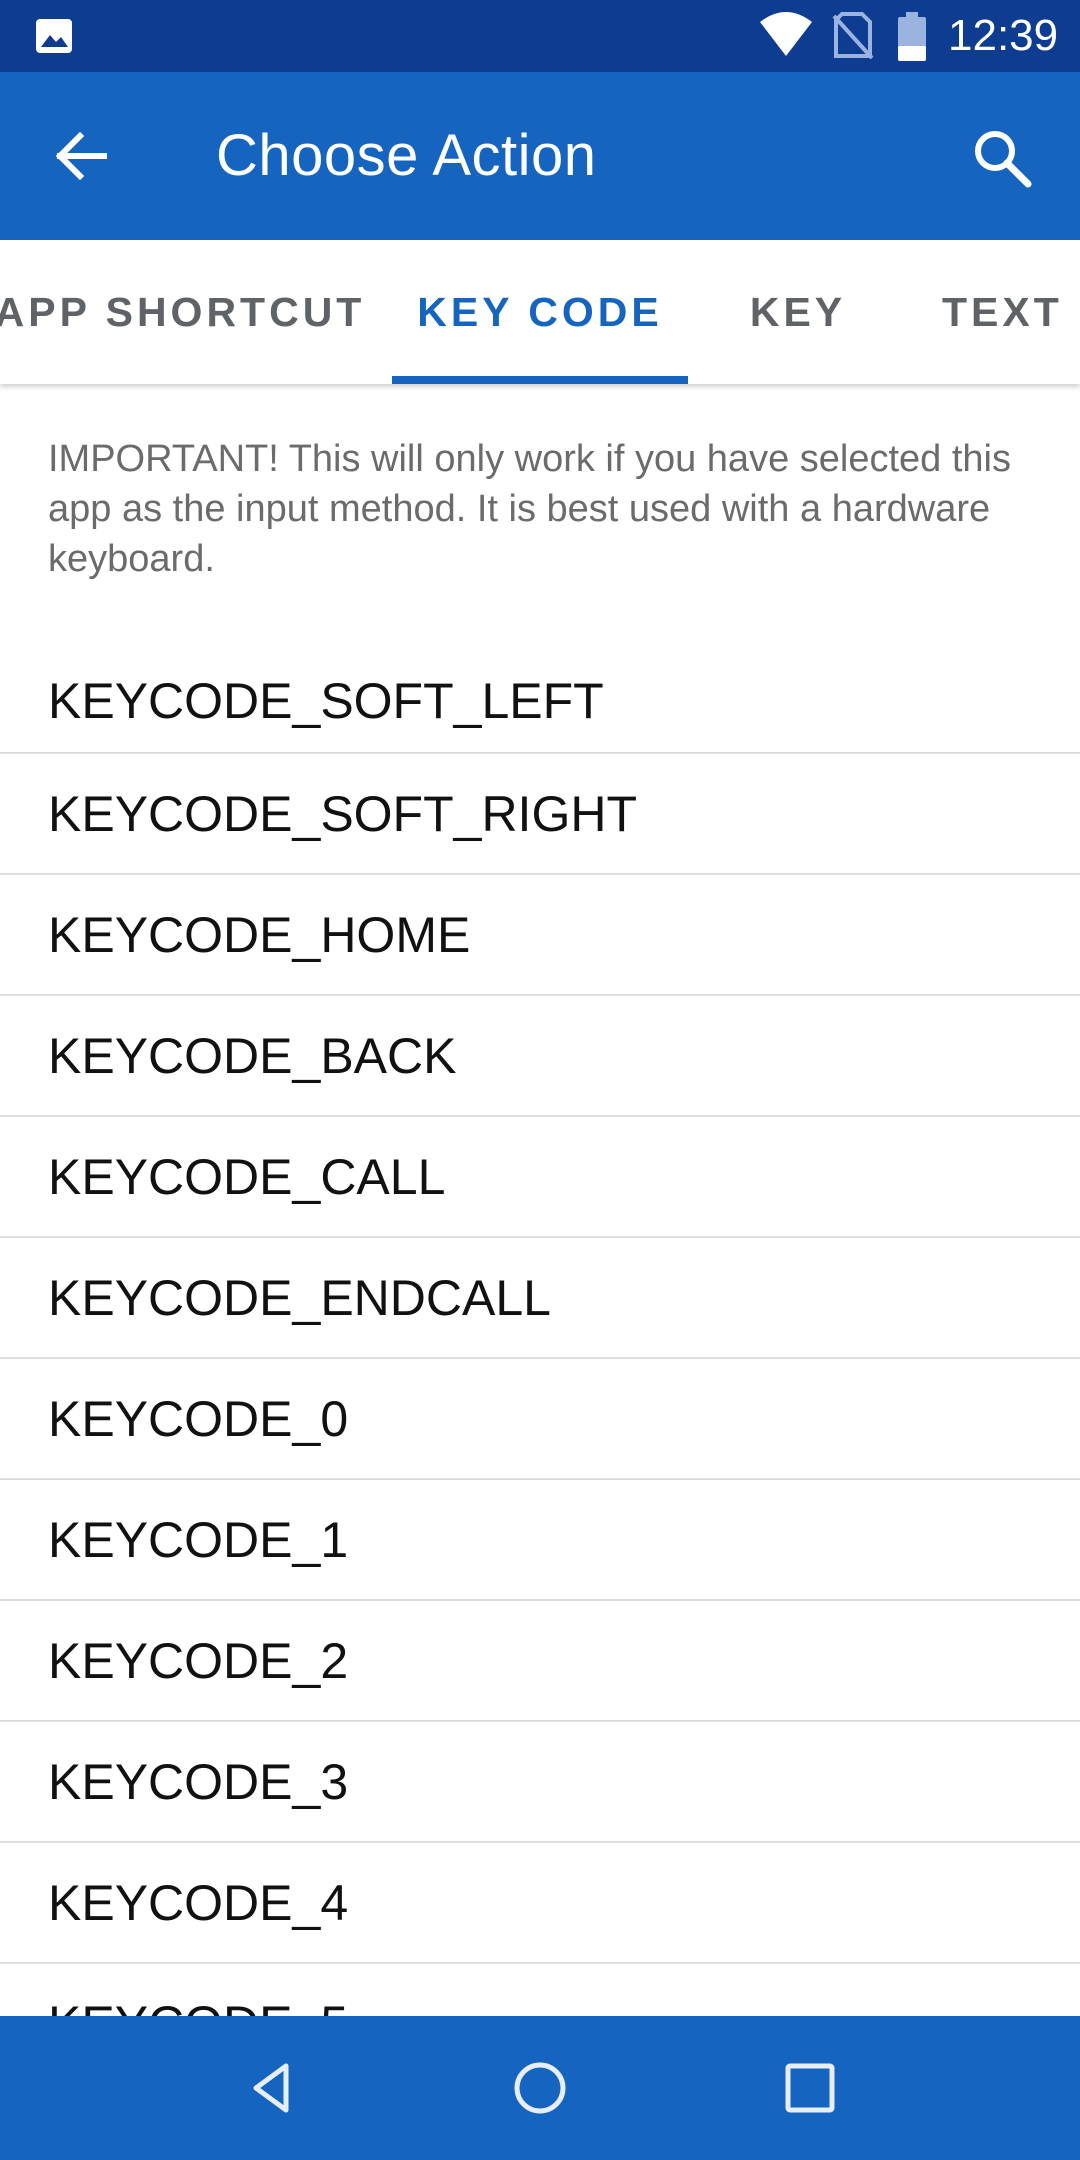  Describe the element at coordinates (540, 1661) in the screenshot. I see `list-item: KEYCODE_2` at that location.